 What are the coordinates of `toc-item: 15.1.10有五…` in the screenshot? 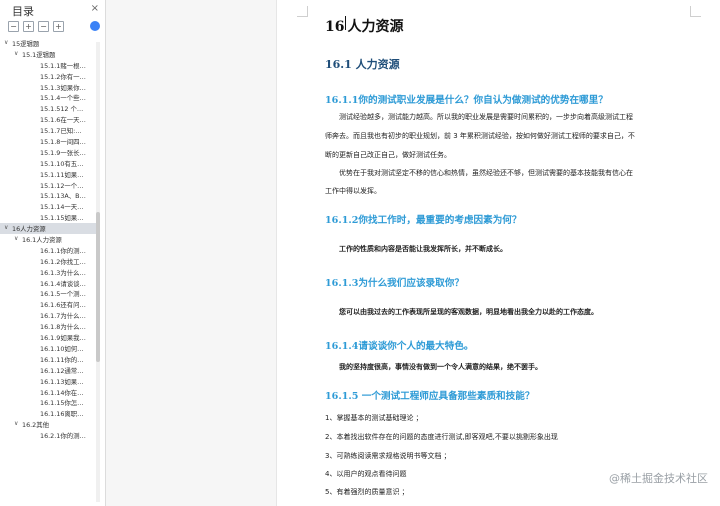 It's located at (48, 163).